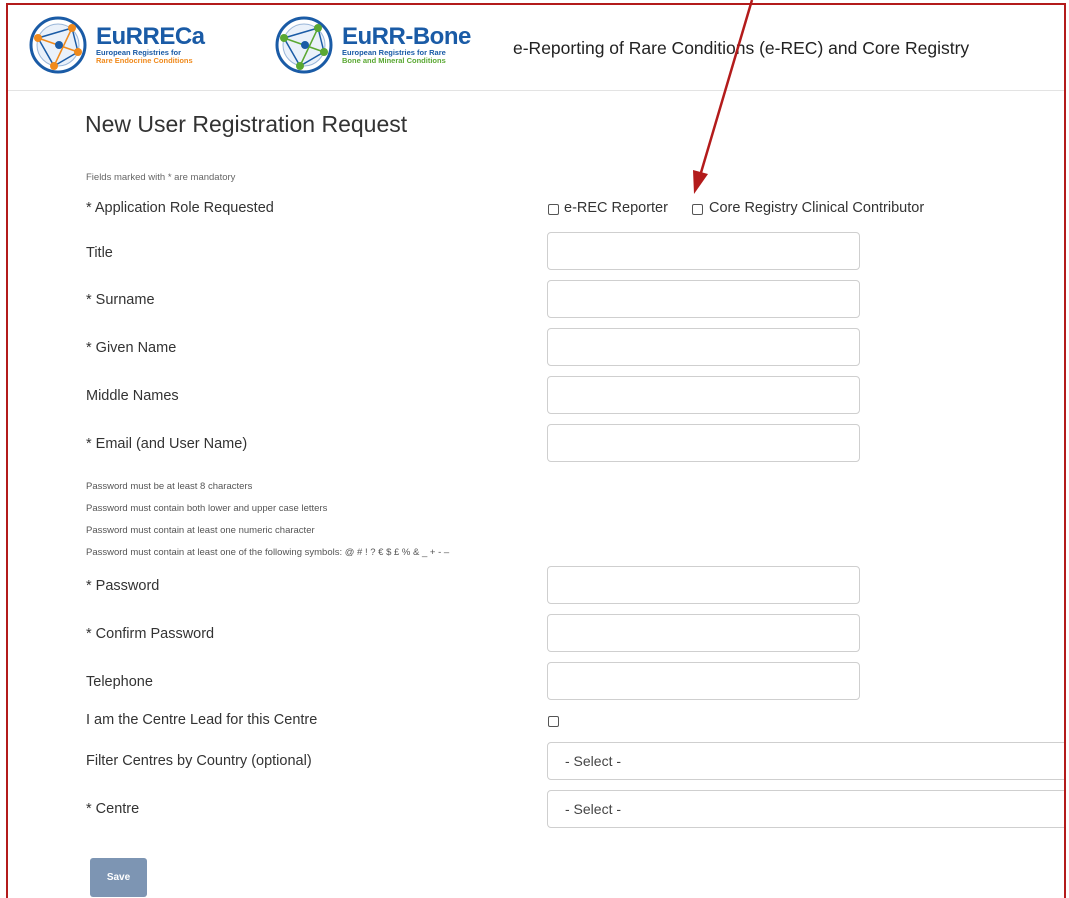  Describe the element at coordinates (697, 209) in the screenshot. I see `core-registry-contributor-checkbox` at that location.